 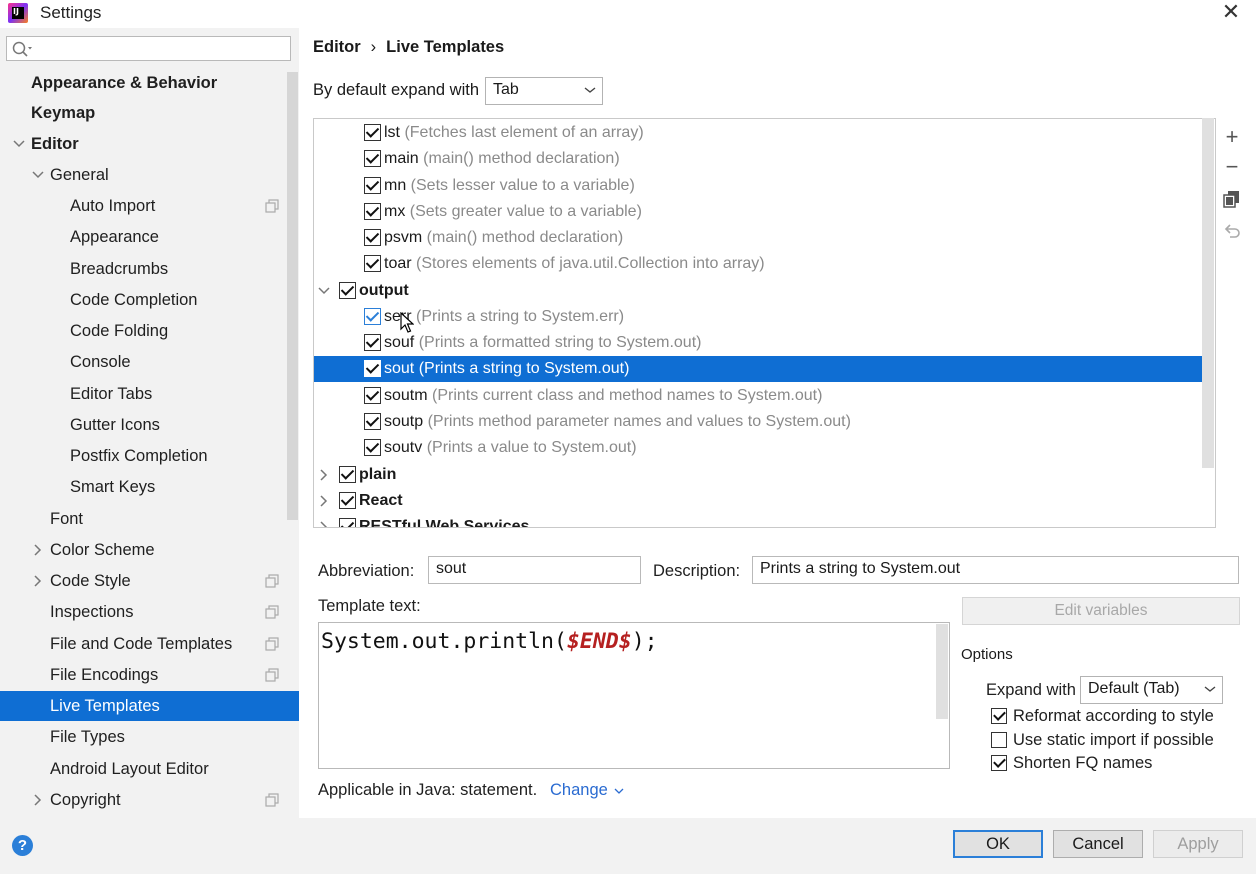 What do you see at coordinates (22, 845) in the screenshot?
I see `help-button: ?` at bounding box center [22, 845].